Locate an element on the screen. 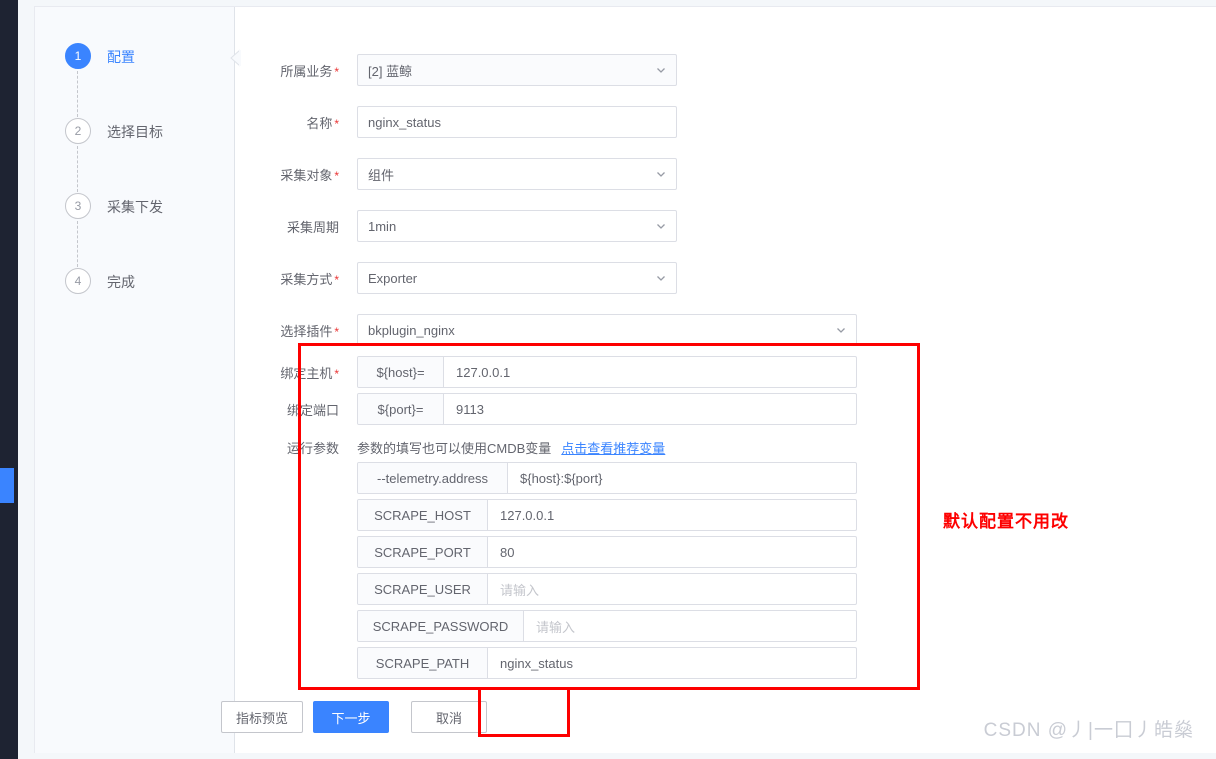  step-label: 选择目标 is located at coordinates (135, 132).